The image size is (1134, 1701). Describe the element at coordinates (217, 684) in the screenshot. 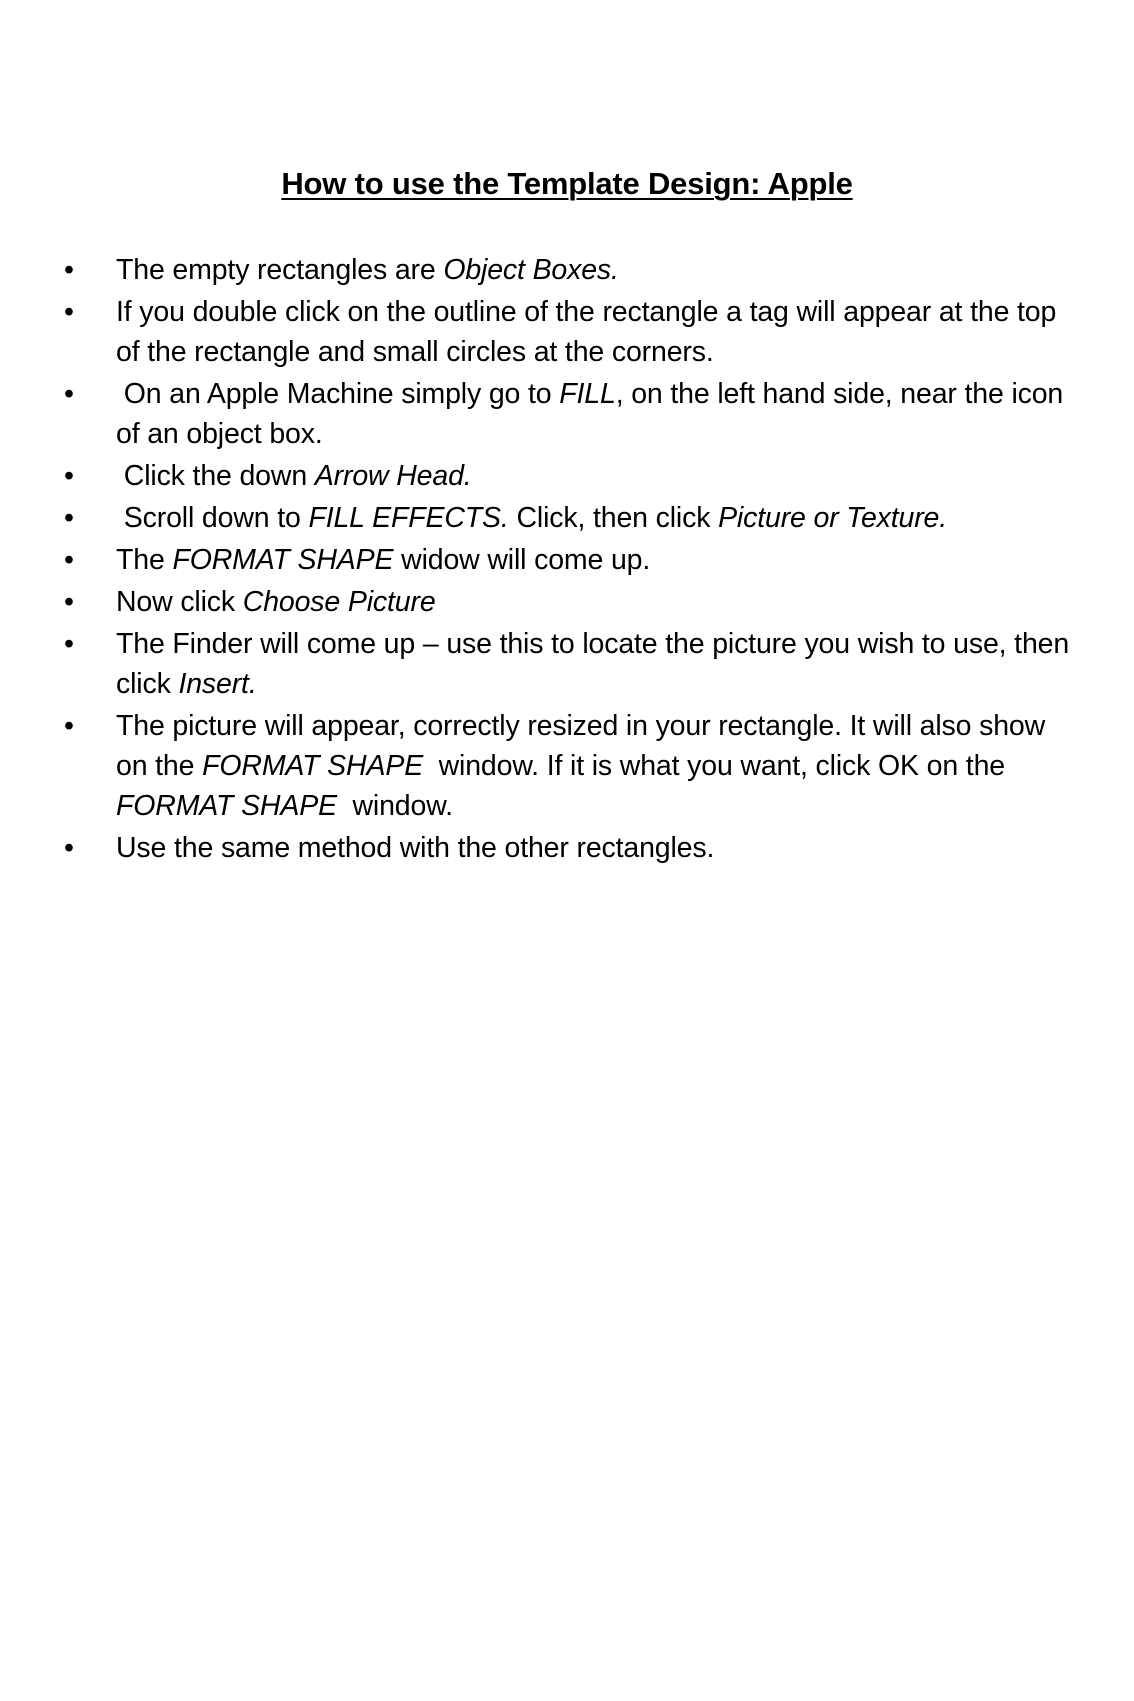

I see `emphasis-text: Insert.` at that location.